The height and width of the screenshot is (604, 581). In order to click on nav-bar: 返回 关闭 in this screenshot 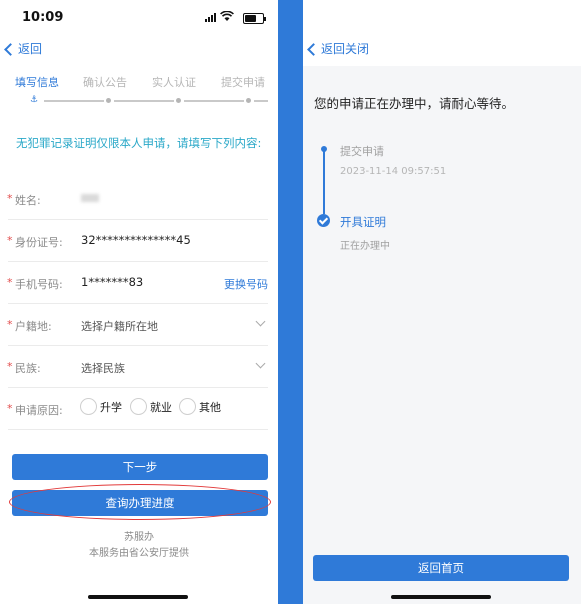, I will do `click(442, 49)`.